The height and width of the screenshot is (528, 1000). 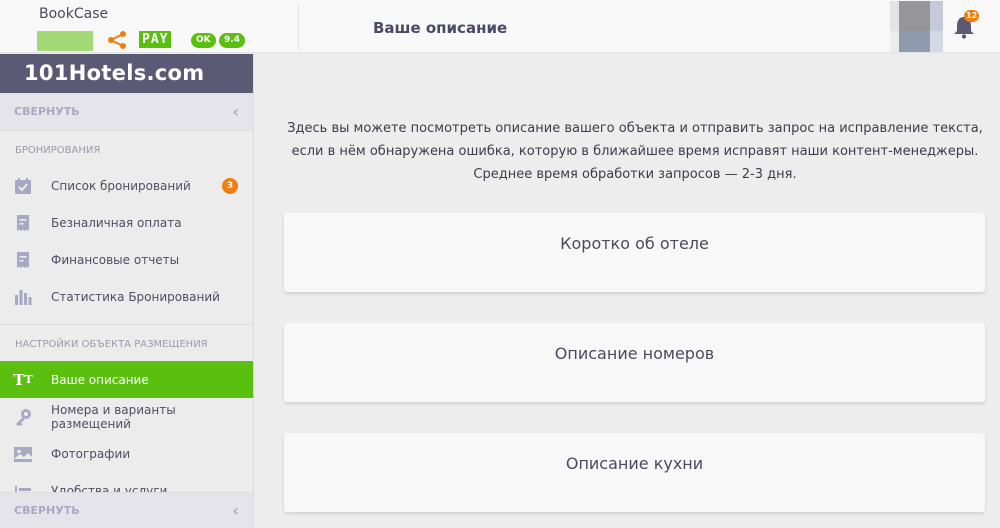 What do you see at coordinates (23, 297) in the screenshot?
I see `bar-chart-icon` at bounding box center [23, 297].